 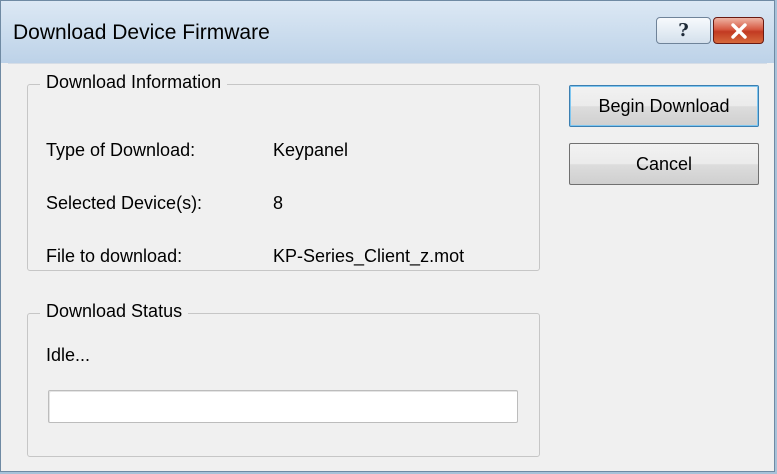 I want to click on title-bar: Download Device Firmware ?, so click(x=387, y=32).